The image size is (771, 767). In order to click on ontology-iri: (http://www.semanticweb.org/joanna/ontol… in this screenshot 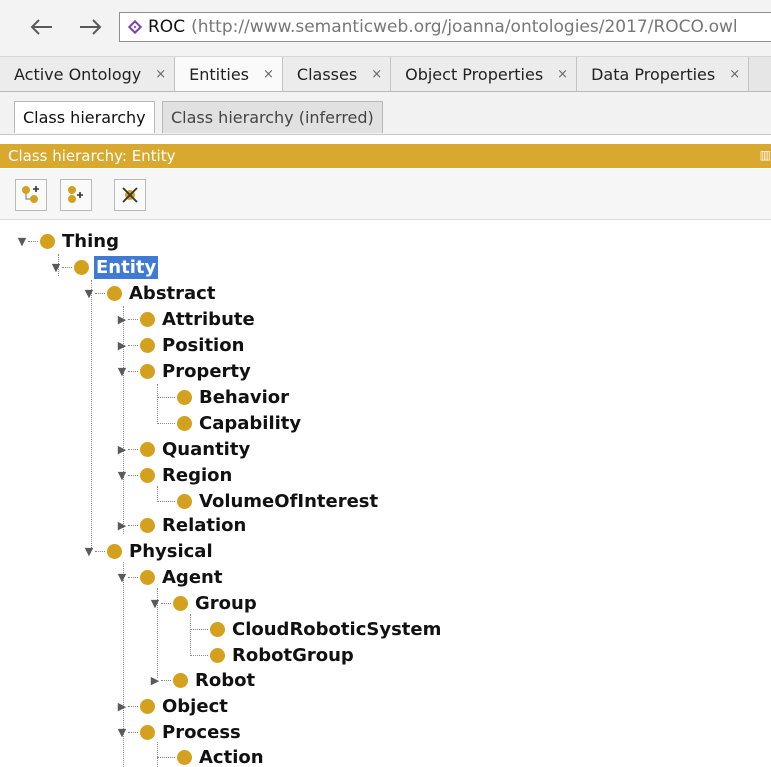, I will do `click(464, 27)`.